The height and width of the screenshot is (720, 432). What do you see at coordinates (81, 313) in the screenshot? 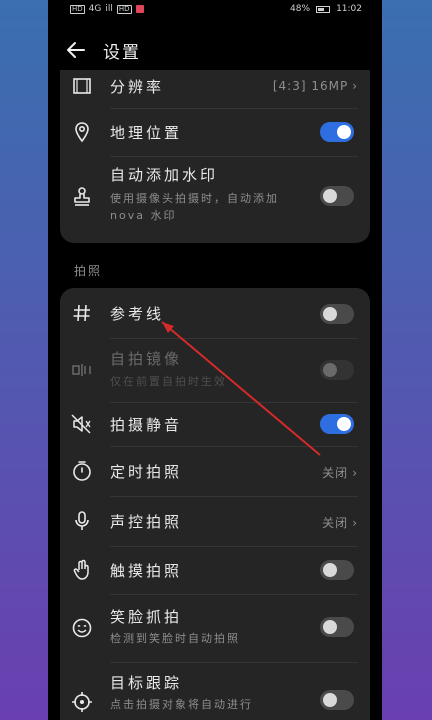
I see `grid-hash-icon` at bounding box center [81, 313].